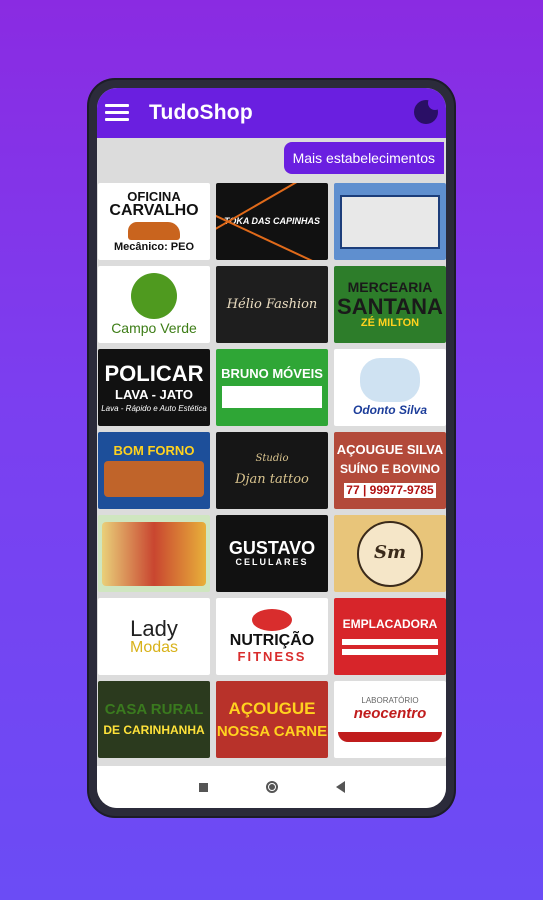 The image size is (543, 900). What do you see at coordinates (272, 641) in the screenshot?
I see `store-name: NUTRIÇÃO` at bounding box center [272, 641].